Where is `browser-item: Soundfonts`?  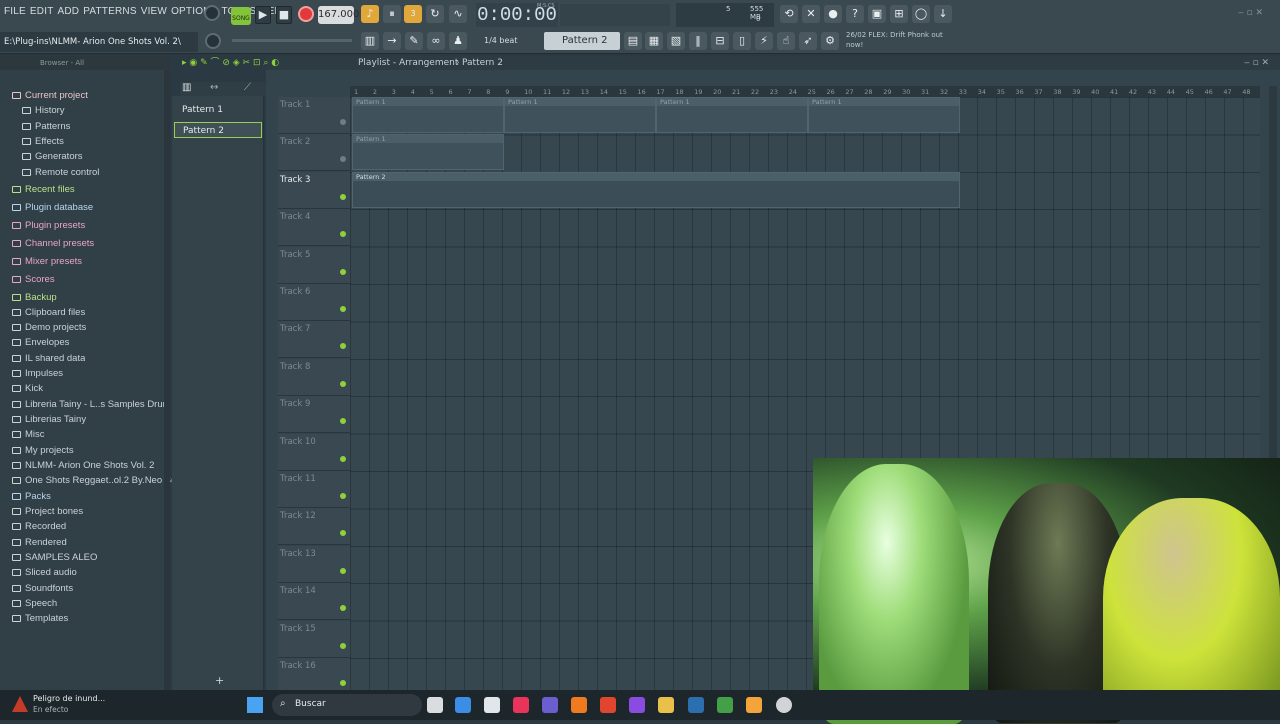 browser-item: Soundfonts is located at coordinates (42, 588).